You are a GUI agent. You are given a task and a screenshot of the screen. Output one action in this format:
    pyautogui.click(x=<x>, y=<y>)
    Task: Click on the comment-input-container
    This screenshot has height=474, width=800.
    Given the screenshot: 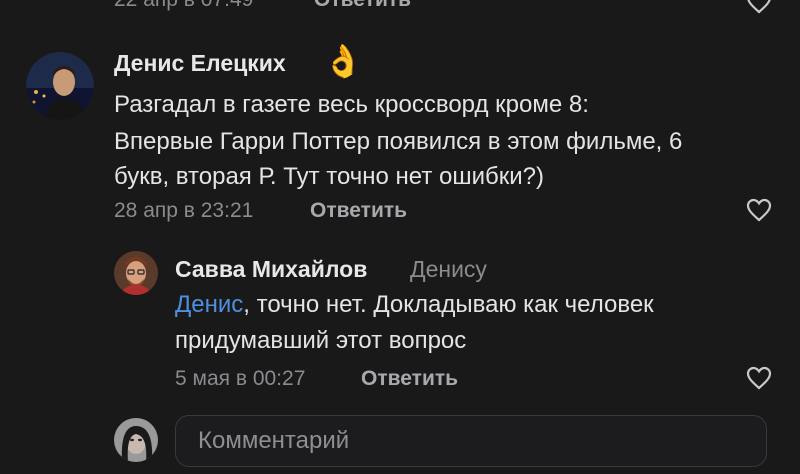 What is the action you would take?
    pyautogui.click(x=471, y=441)
    